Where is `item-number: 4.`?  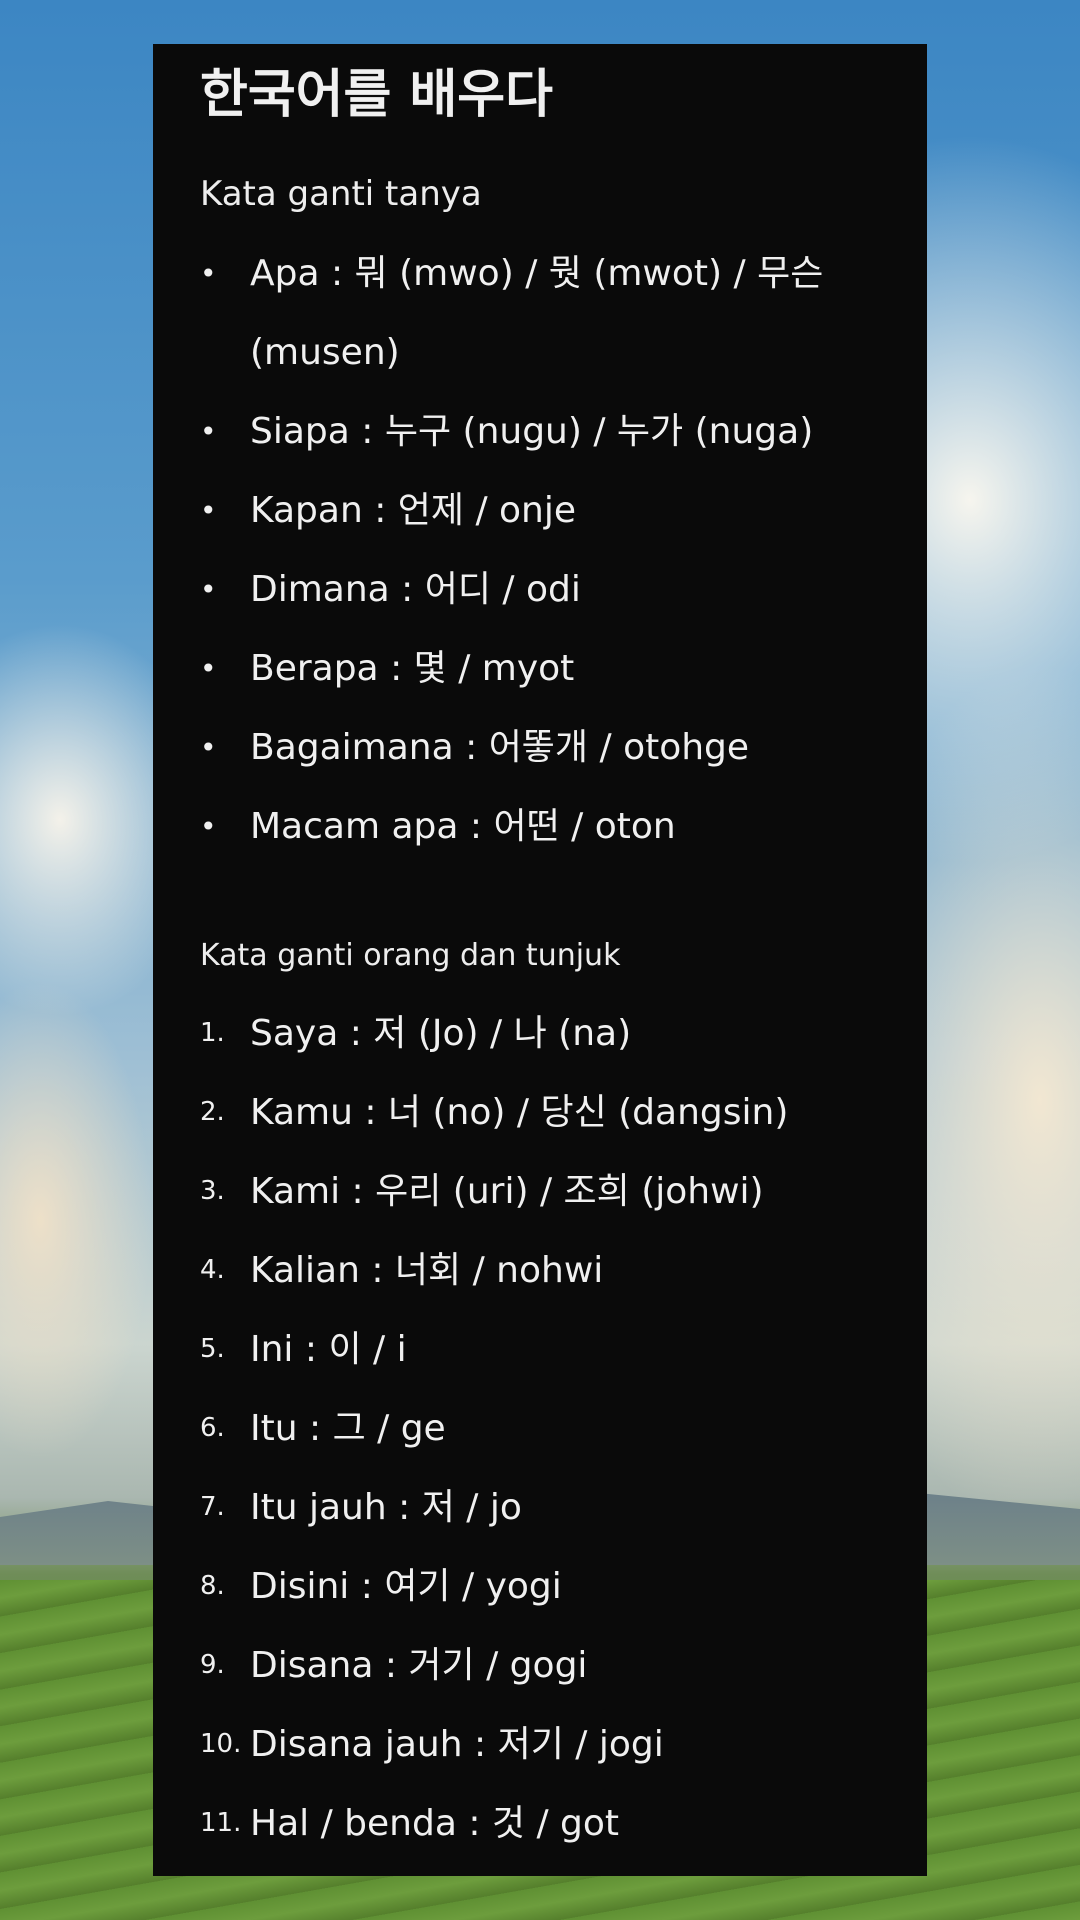 item-number: 4. is located at coordinates (212, 1270).